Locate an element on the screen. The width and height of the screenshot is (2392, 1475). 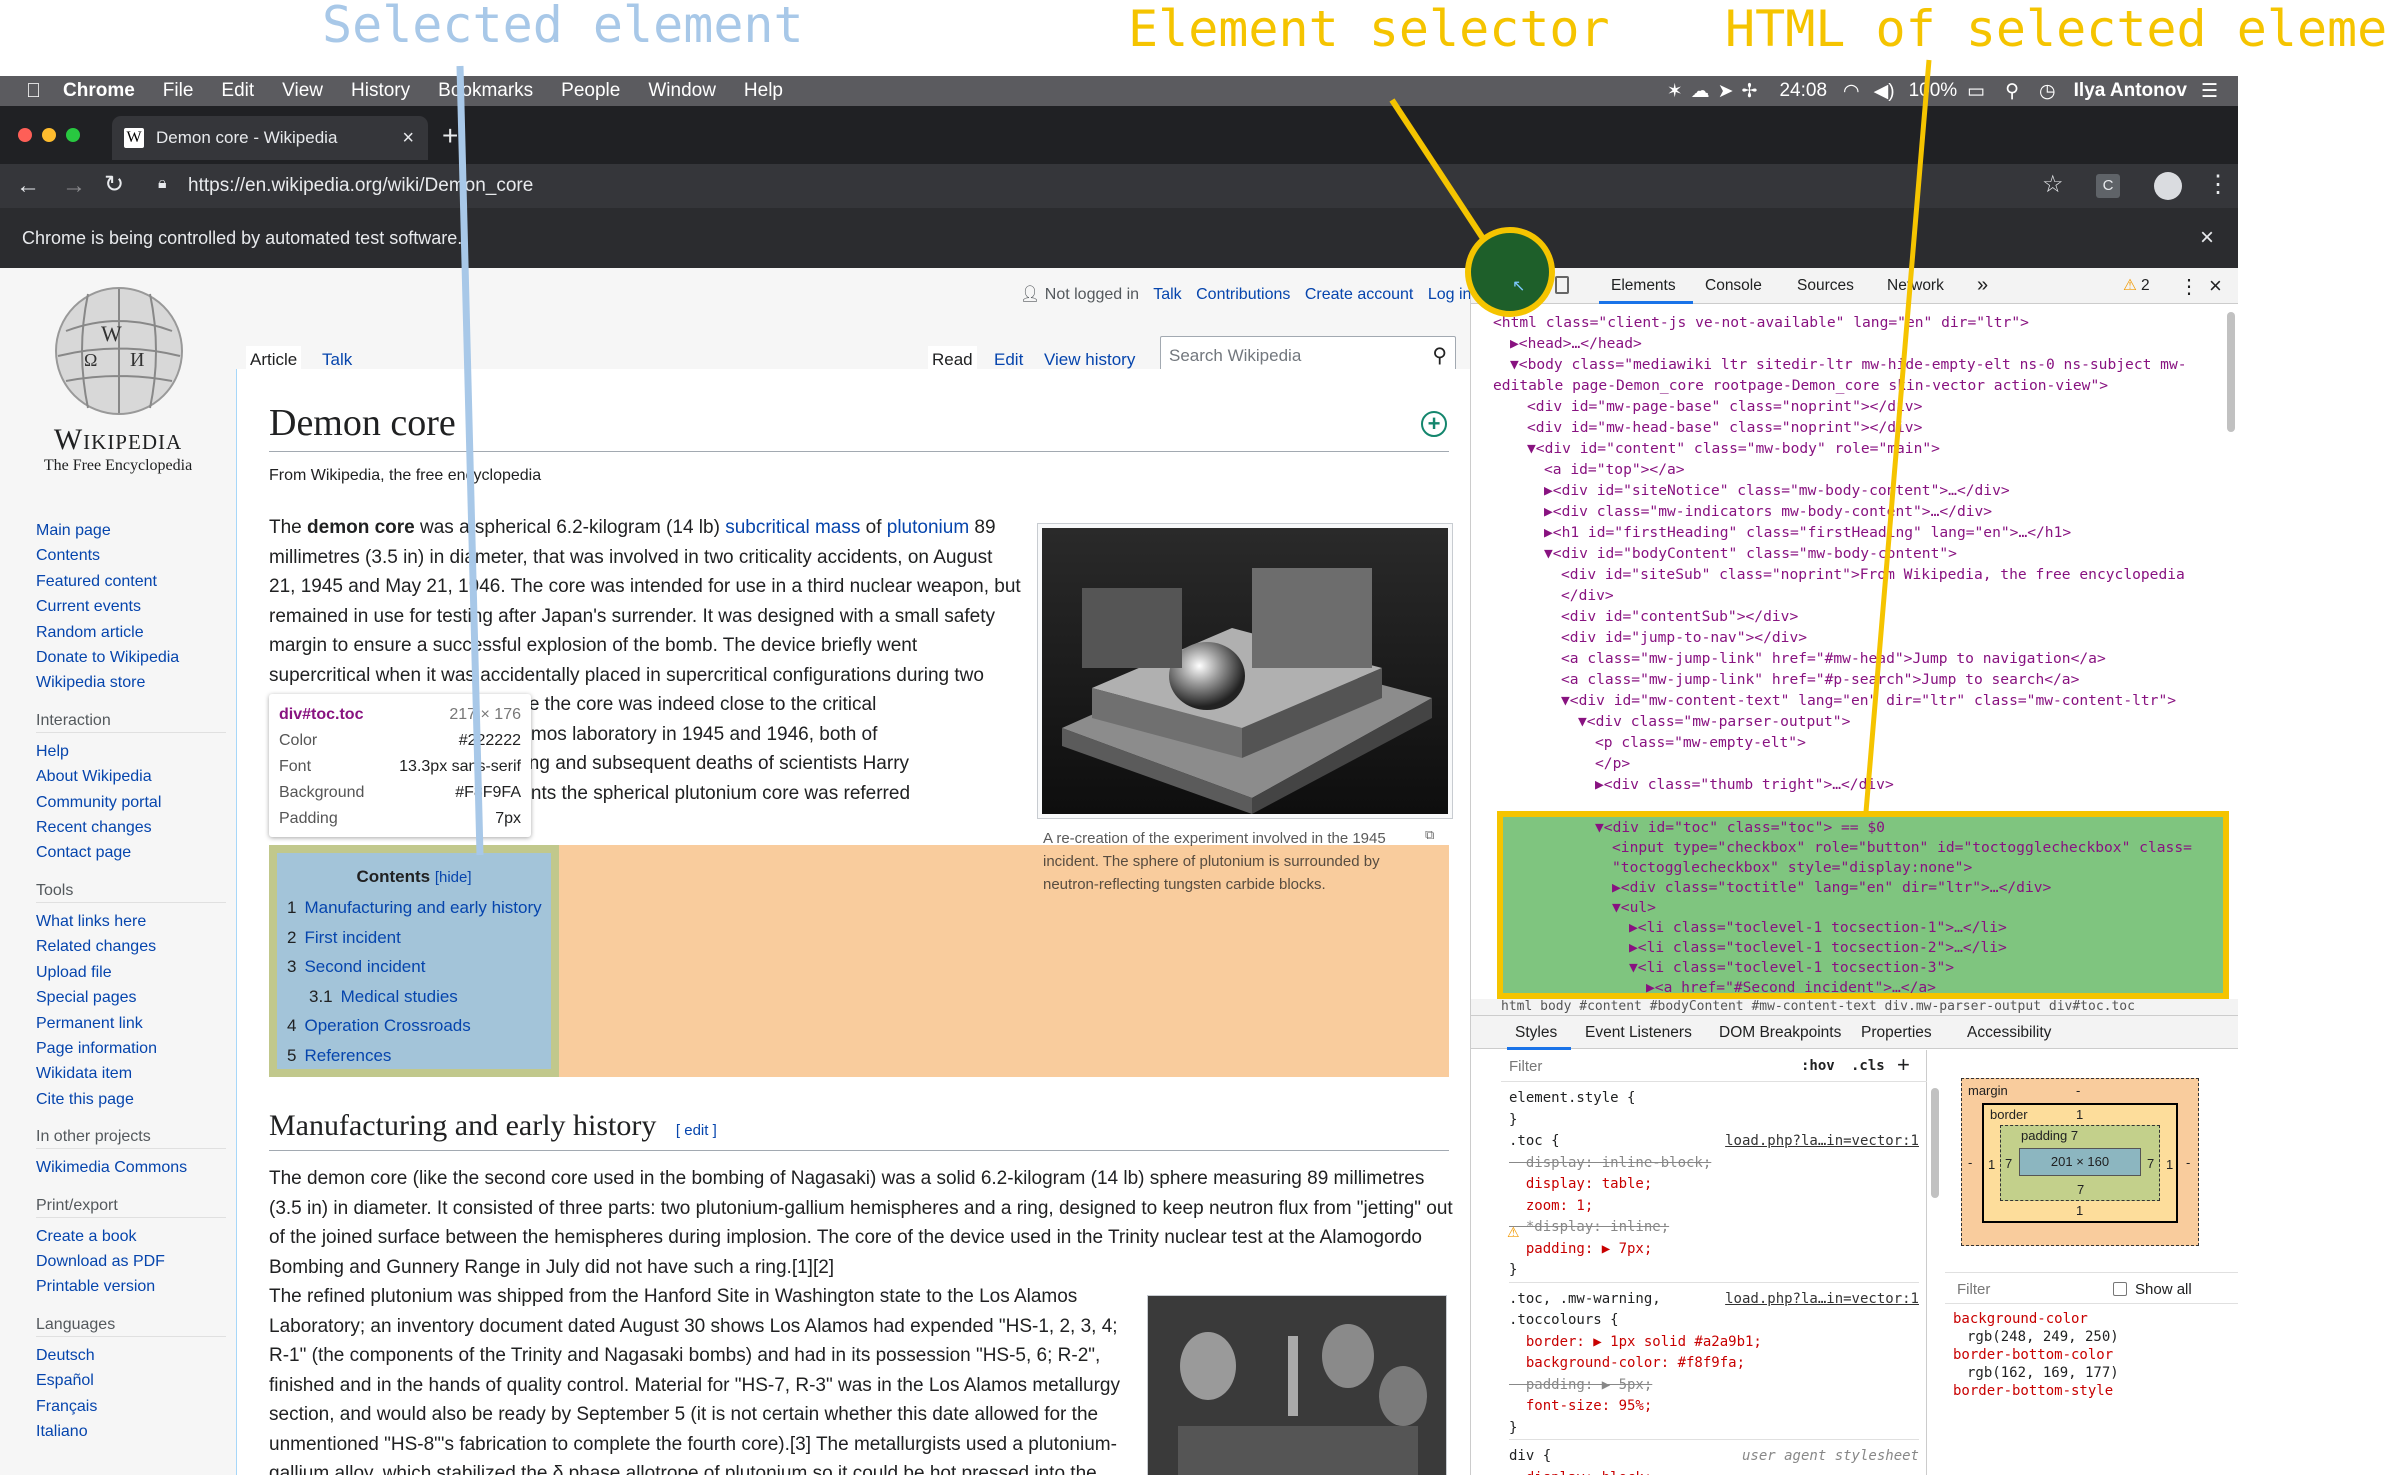
html-selected-pointer is located at coordinates (1897, 436).